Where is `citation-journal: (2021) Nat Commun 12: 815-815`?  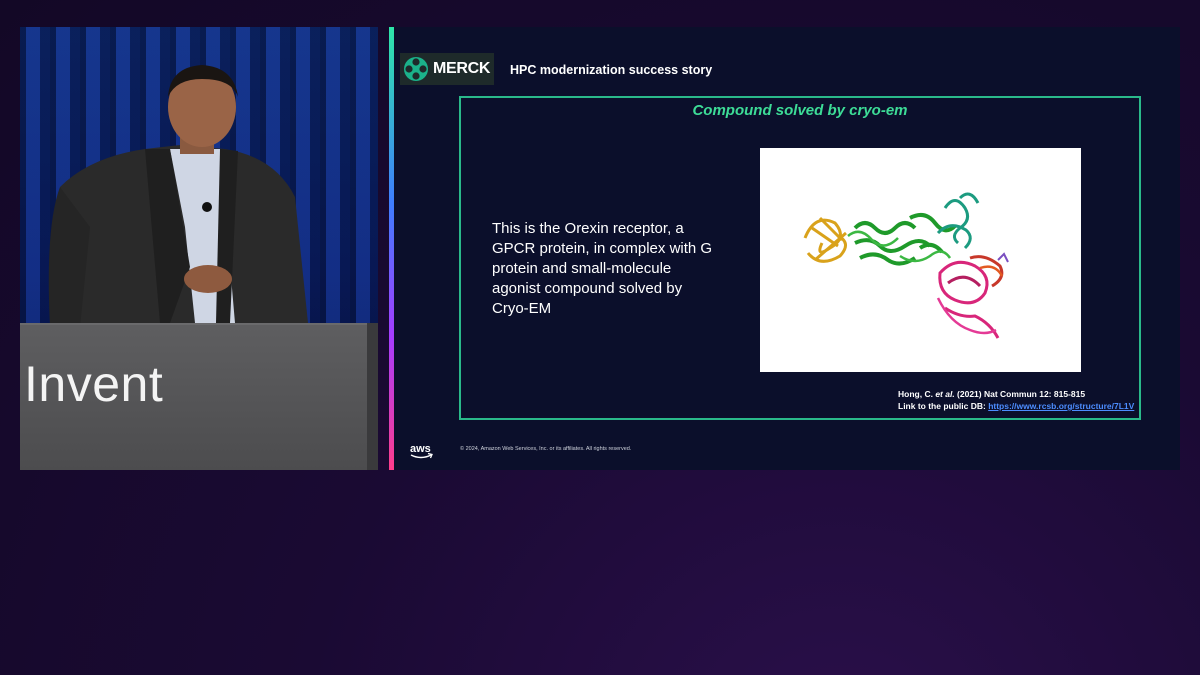
citation-journal: (2021) Nat Commun 12: 815-815 is located at coordinates (1020, 394).